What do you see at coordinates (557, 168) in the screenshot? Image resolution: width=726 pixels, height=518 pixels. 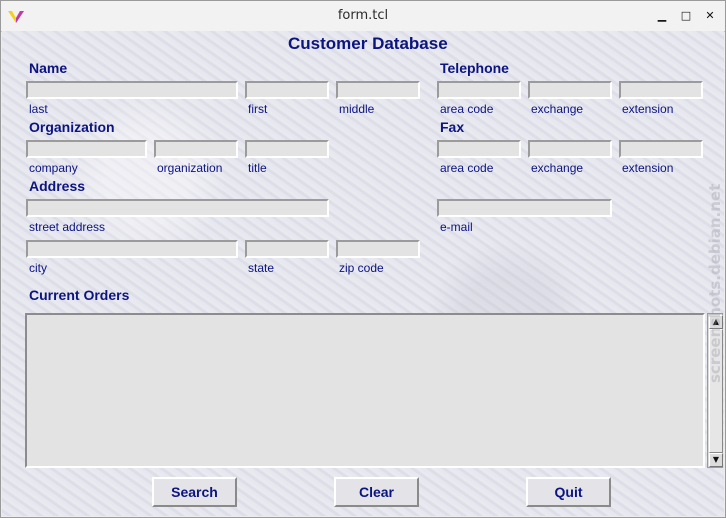 I see `fax-exchange-label: exchange` at bounding box center [557, 168].